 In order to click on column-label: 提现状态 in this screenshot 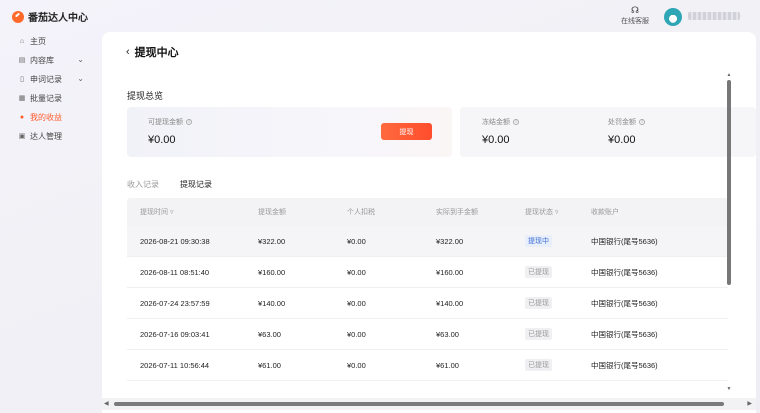, I will do `click(539, 212)`.